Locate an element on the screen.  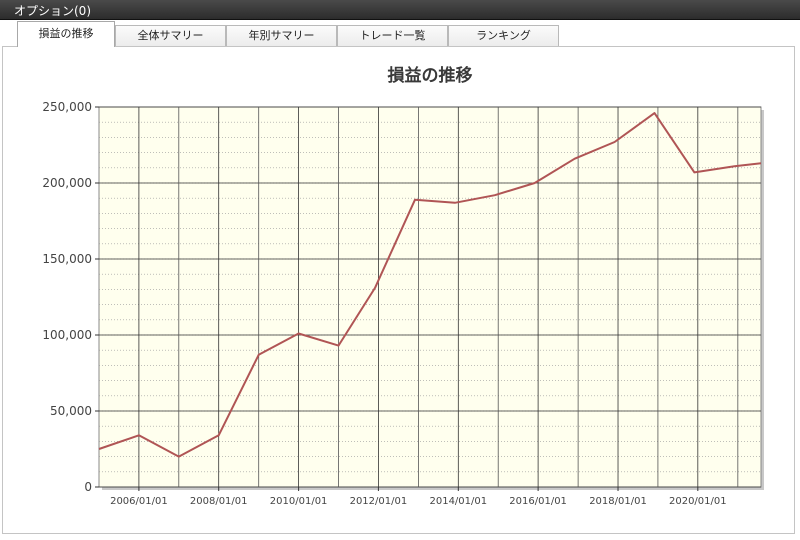
x-tick-label: 2016/01/01 is located at coordinates (538, 501).